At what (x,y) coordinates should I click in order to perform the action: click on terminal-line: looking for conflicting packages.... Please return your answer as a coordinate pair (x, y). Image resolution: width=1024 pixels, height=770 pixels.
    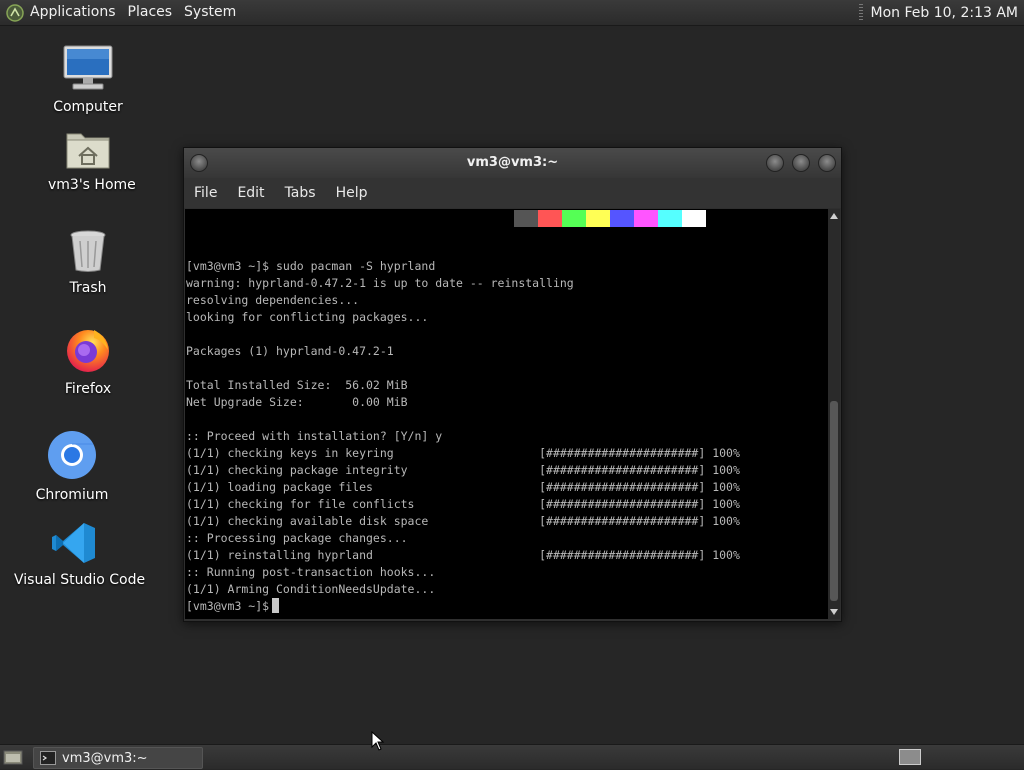
    Looking at the image, I should click on (307, 317).